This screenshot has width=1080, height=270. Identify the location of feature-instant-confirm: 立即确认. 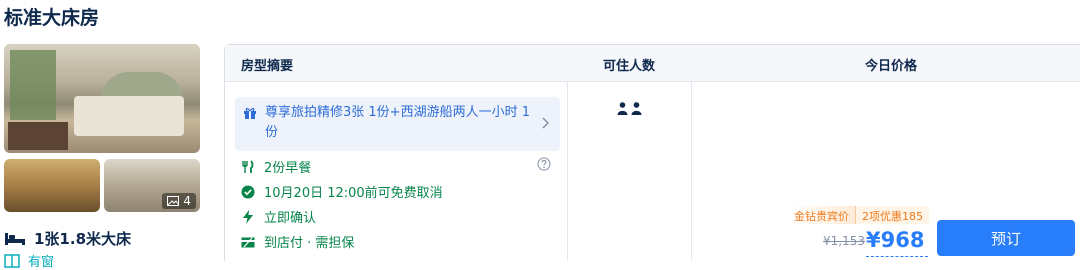
(278, 216).